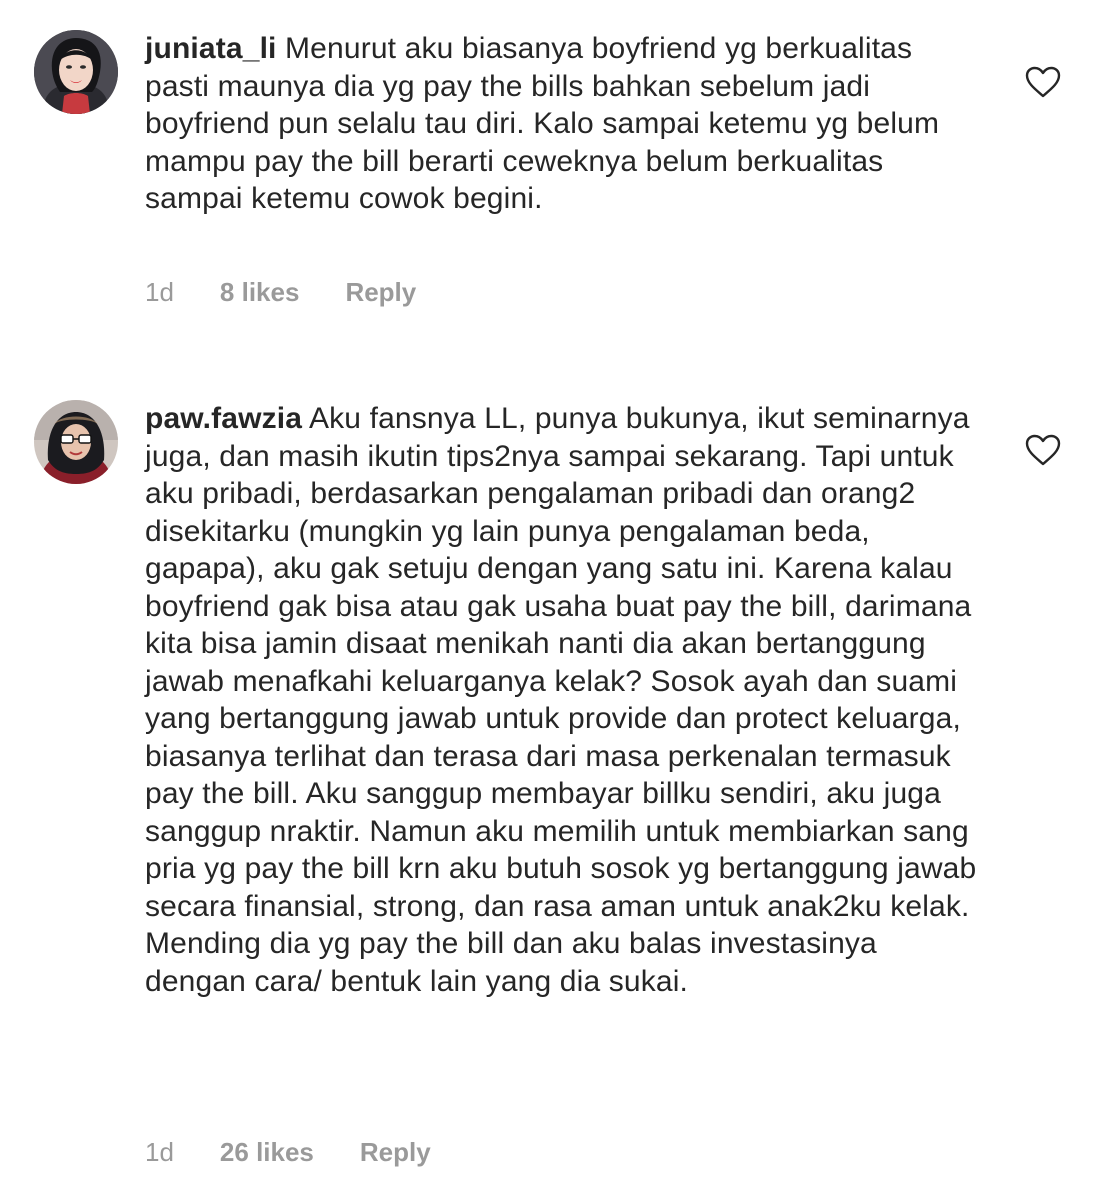 Image resolution: width=1119 pixels, height=1200 pixels. Describe the element at coordinates (267, 1152) in the screenshot. I see `comment-likes-count: 26 likes` at that location.